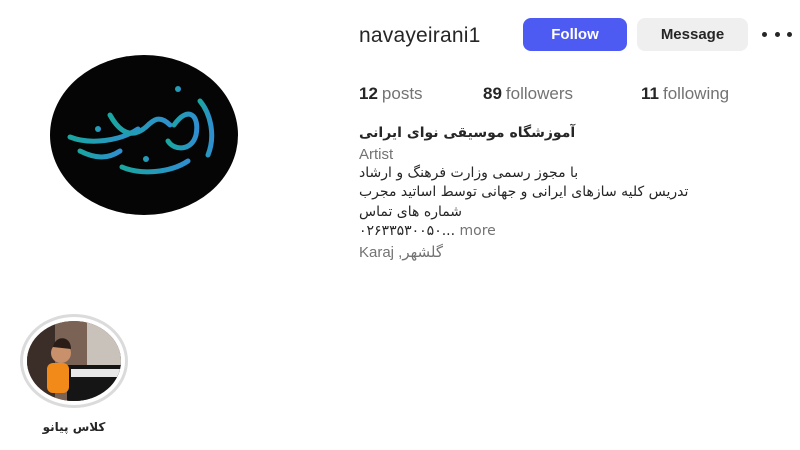 The height and width of the screenshot is (450, 800). Describe the element at coordinates (467, 133) in the screenshot. I see `bio-name: آموزشگاه موسیقی نوای ایرانی` at that location.